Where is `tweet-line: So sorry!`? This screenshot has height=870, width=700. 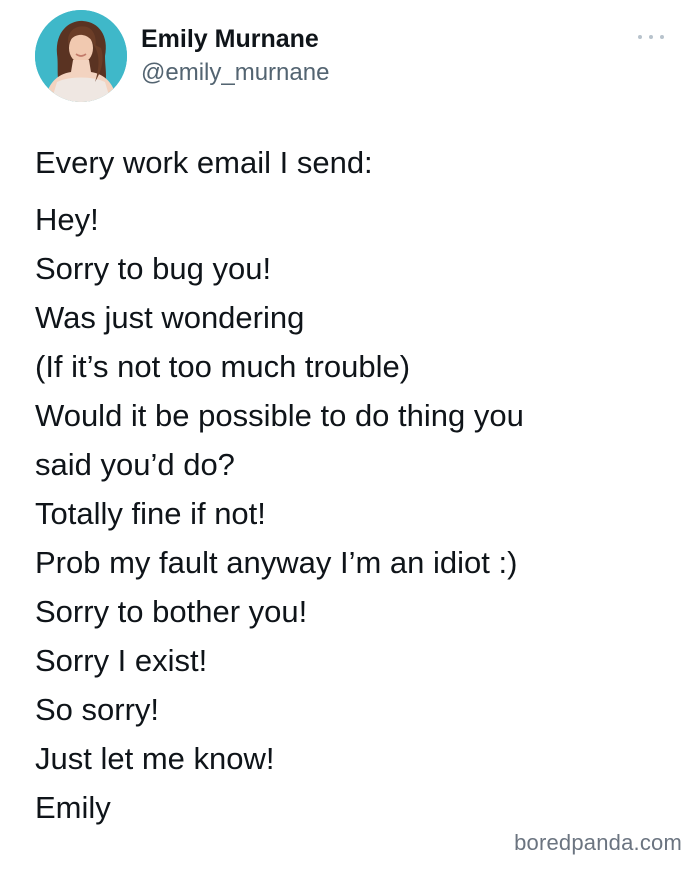 tweet-line: So sorry! is located at coordinates (97, 709).